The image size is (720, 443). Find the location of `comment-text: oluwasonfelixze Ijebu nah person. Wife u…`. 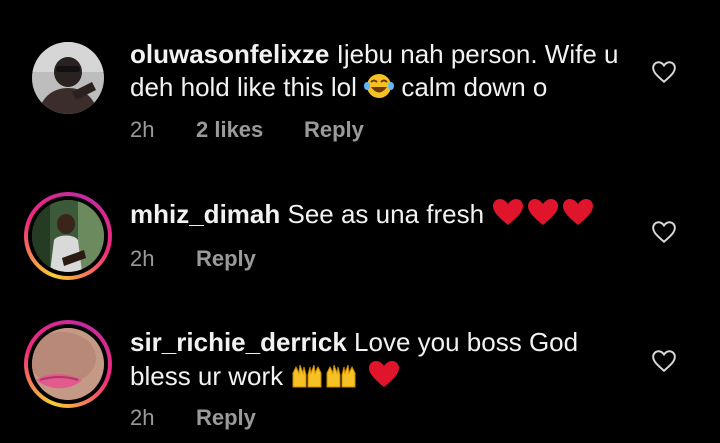

comment-text: oluwasonfelixze Ijebu nah person. Wife u… is located at coordinates (380, 73).